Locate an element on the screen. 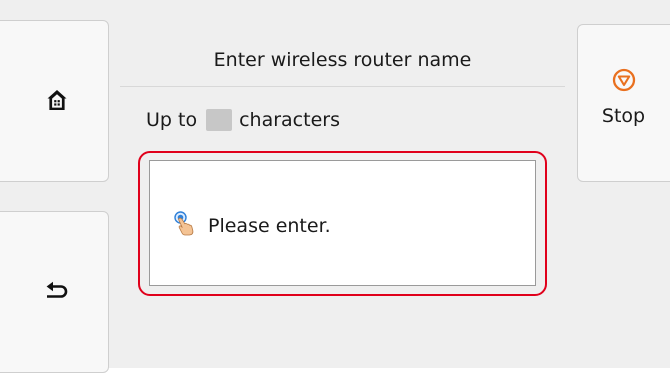 The height and width of the screenshot is (380, 670). input-prompt: Please enter. is located at coordinates (269, 226).